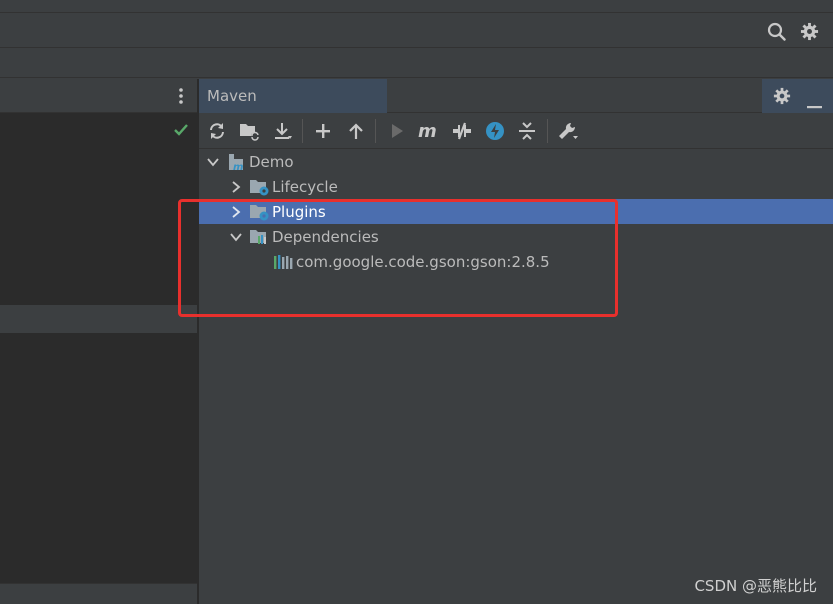 This screenshot has width=833, height=604. What do you see at coordinates (416, 30) in the screenshot?
I see `main-toolbar` at bounding box center [416, 30].